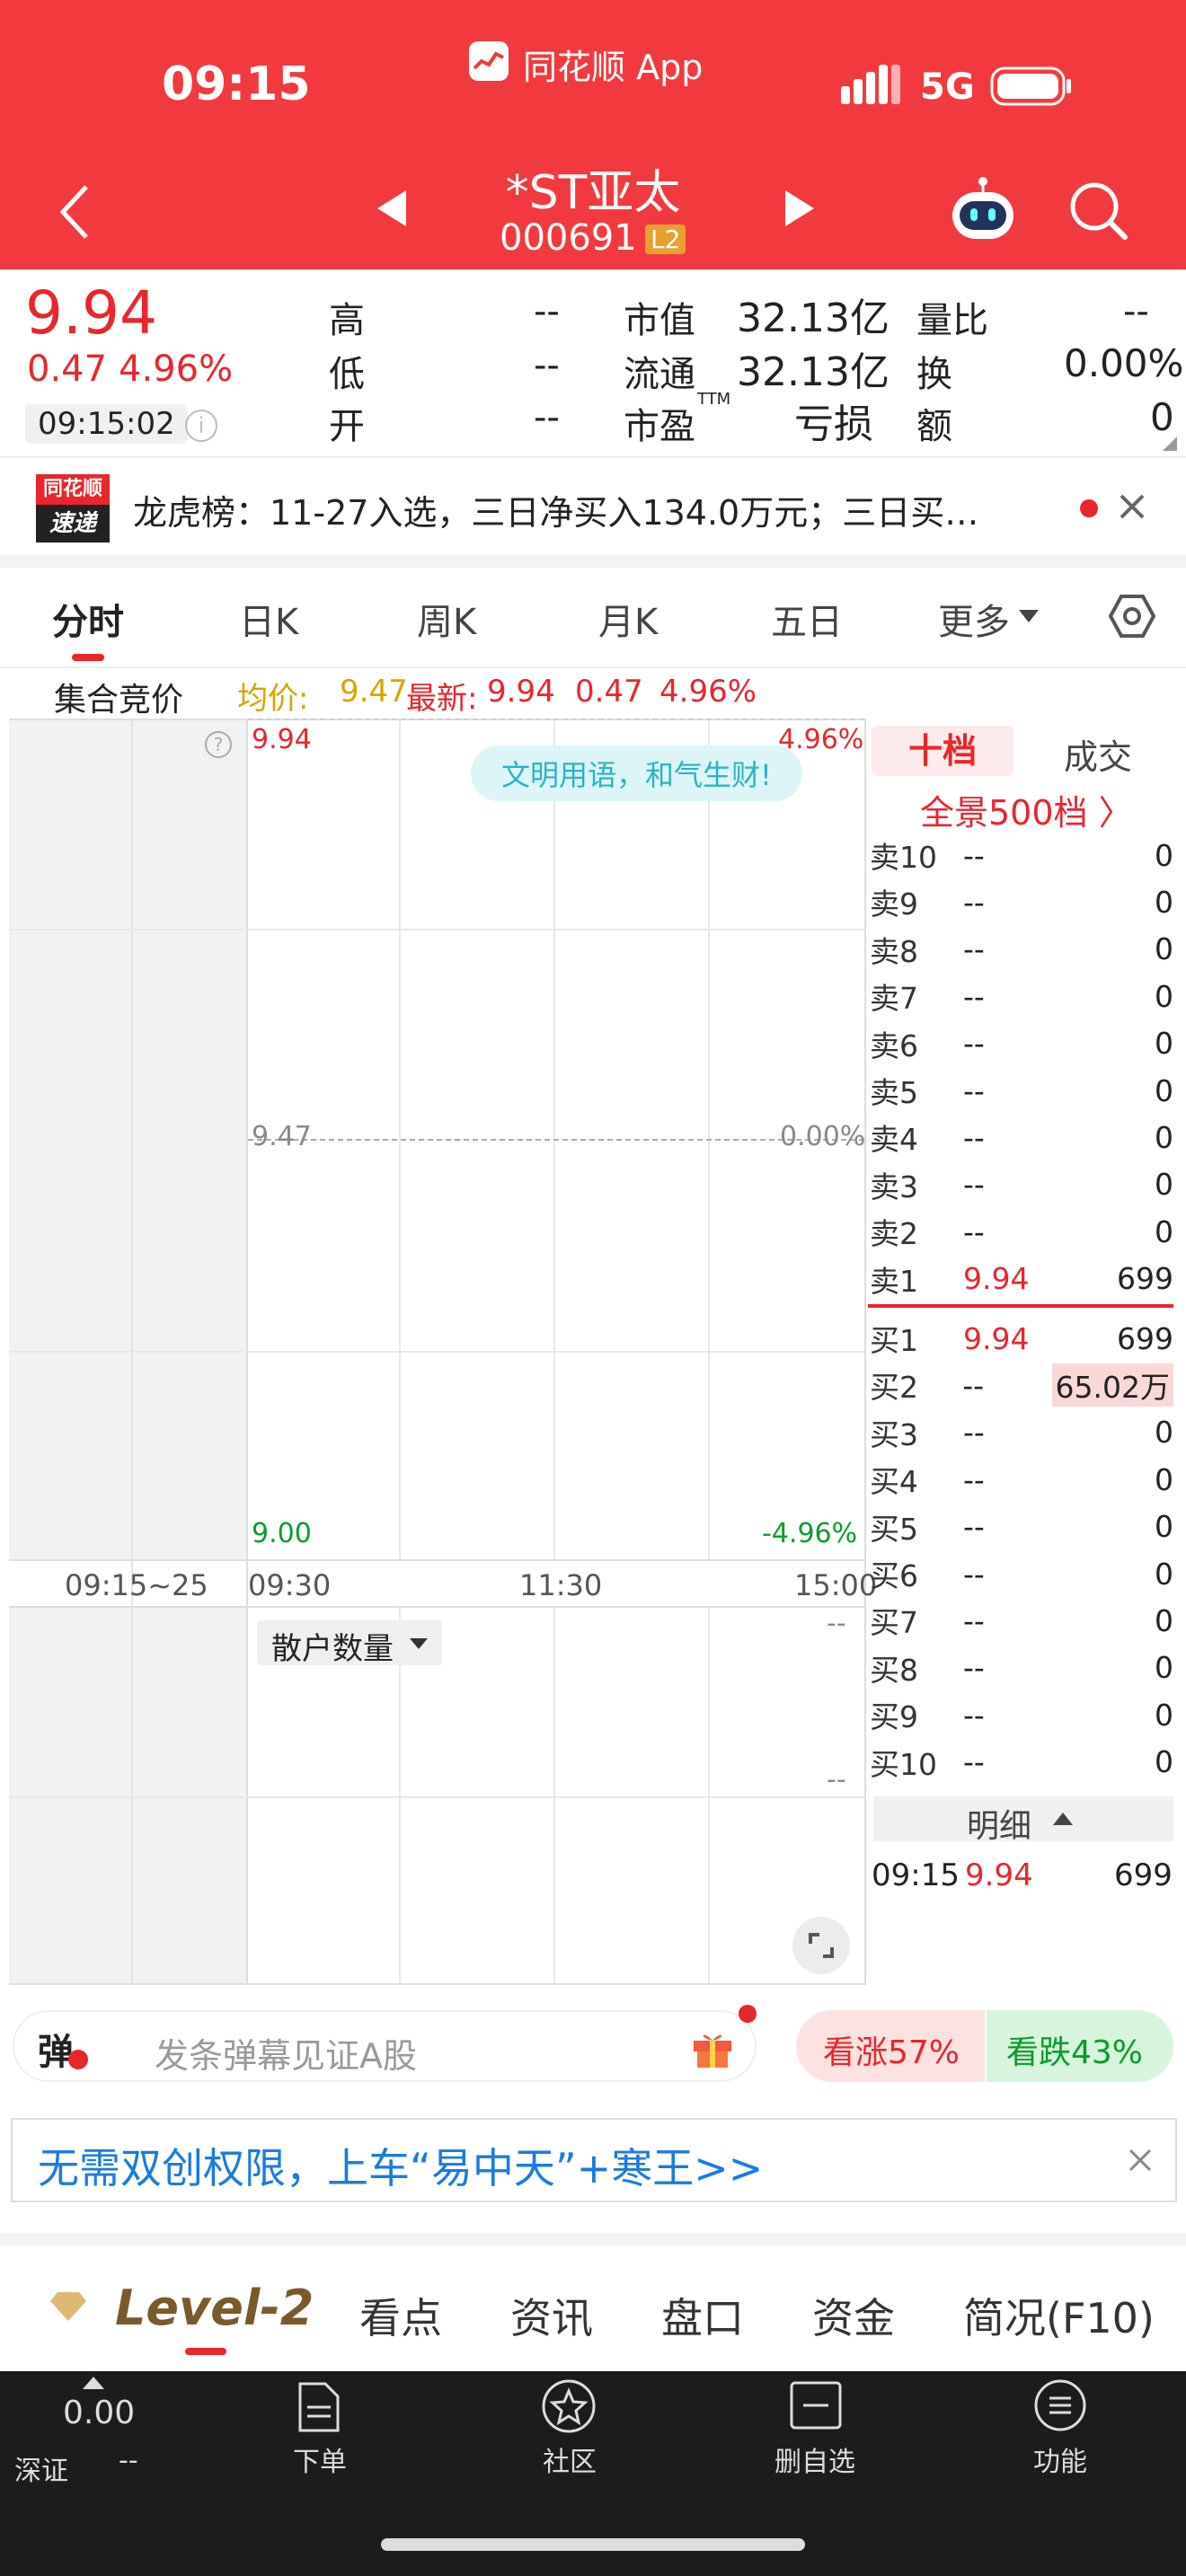 Image resolution: width=1186 pixels, height=2576 pixels. What do you see at coordinates (1075, 2052) in the screenshot?
I see `bearish-pct: 看跌43%` at bounding box center [1075, 2052].